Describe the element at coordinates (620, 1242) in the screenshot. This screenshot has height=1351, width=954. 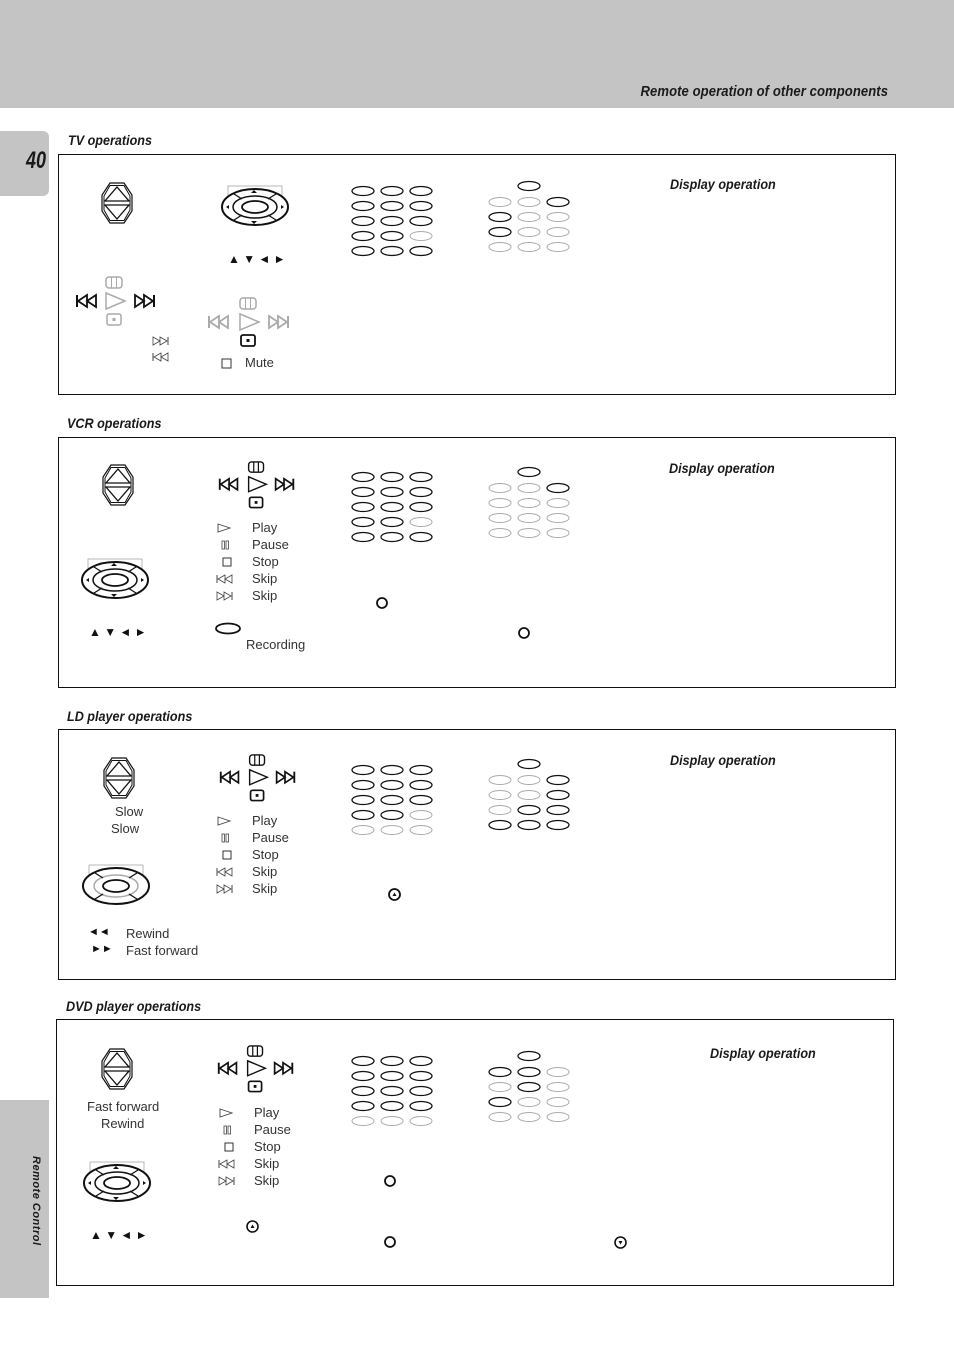
I see `down-key-icon` at that location.